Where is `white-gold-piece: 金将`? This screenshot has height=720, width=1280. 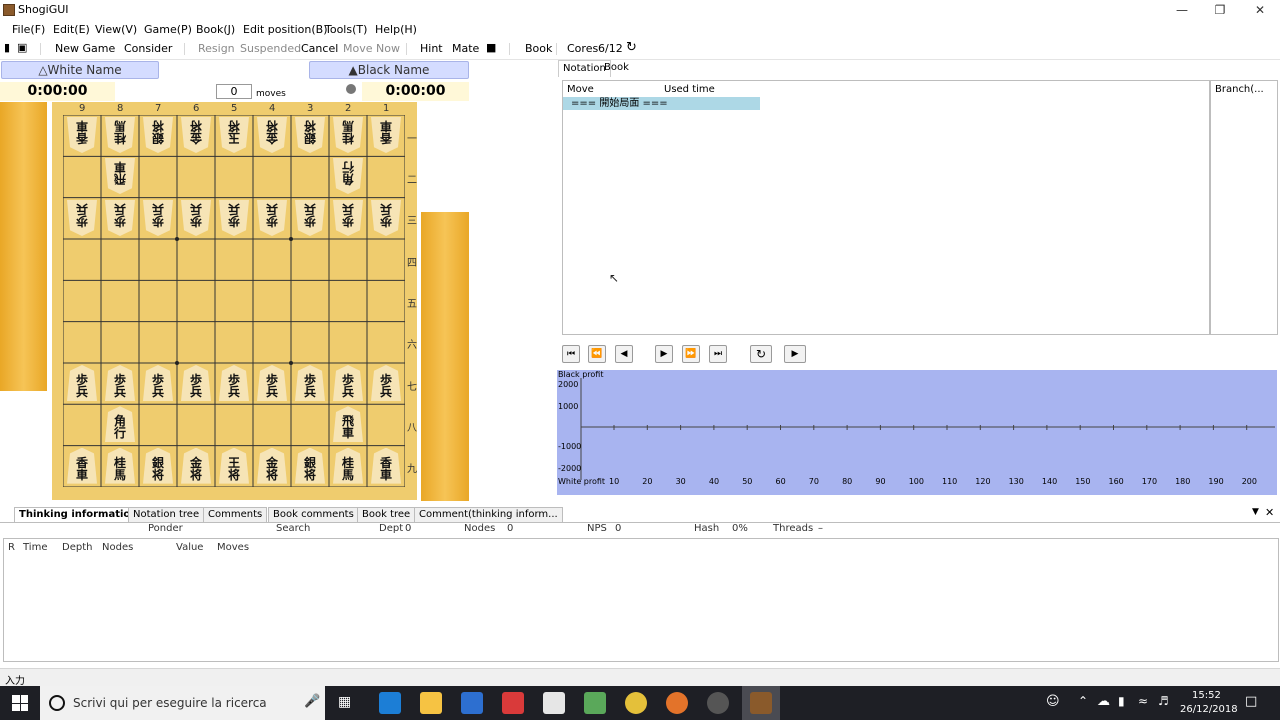 white-gold-piece: 金将 is located at coordinates (272, 135).